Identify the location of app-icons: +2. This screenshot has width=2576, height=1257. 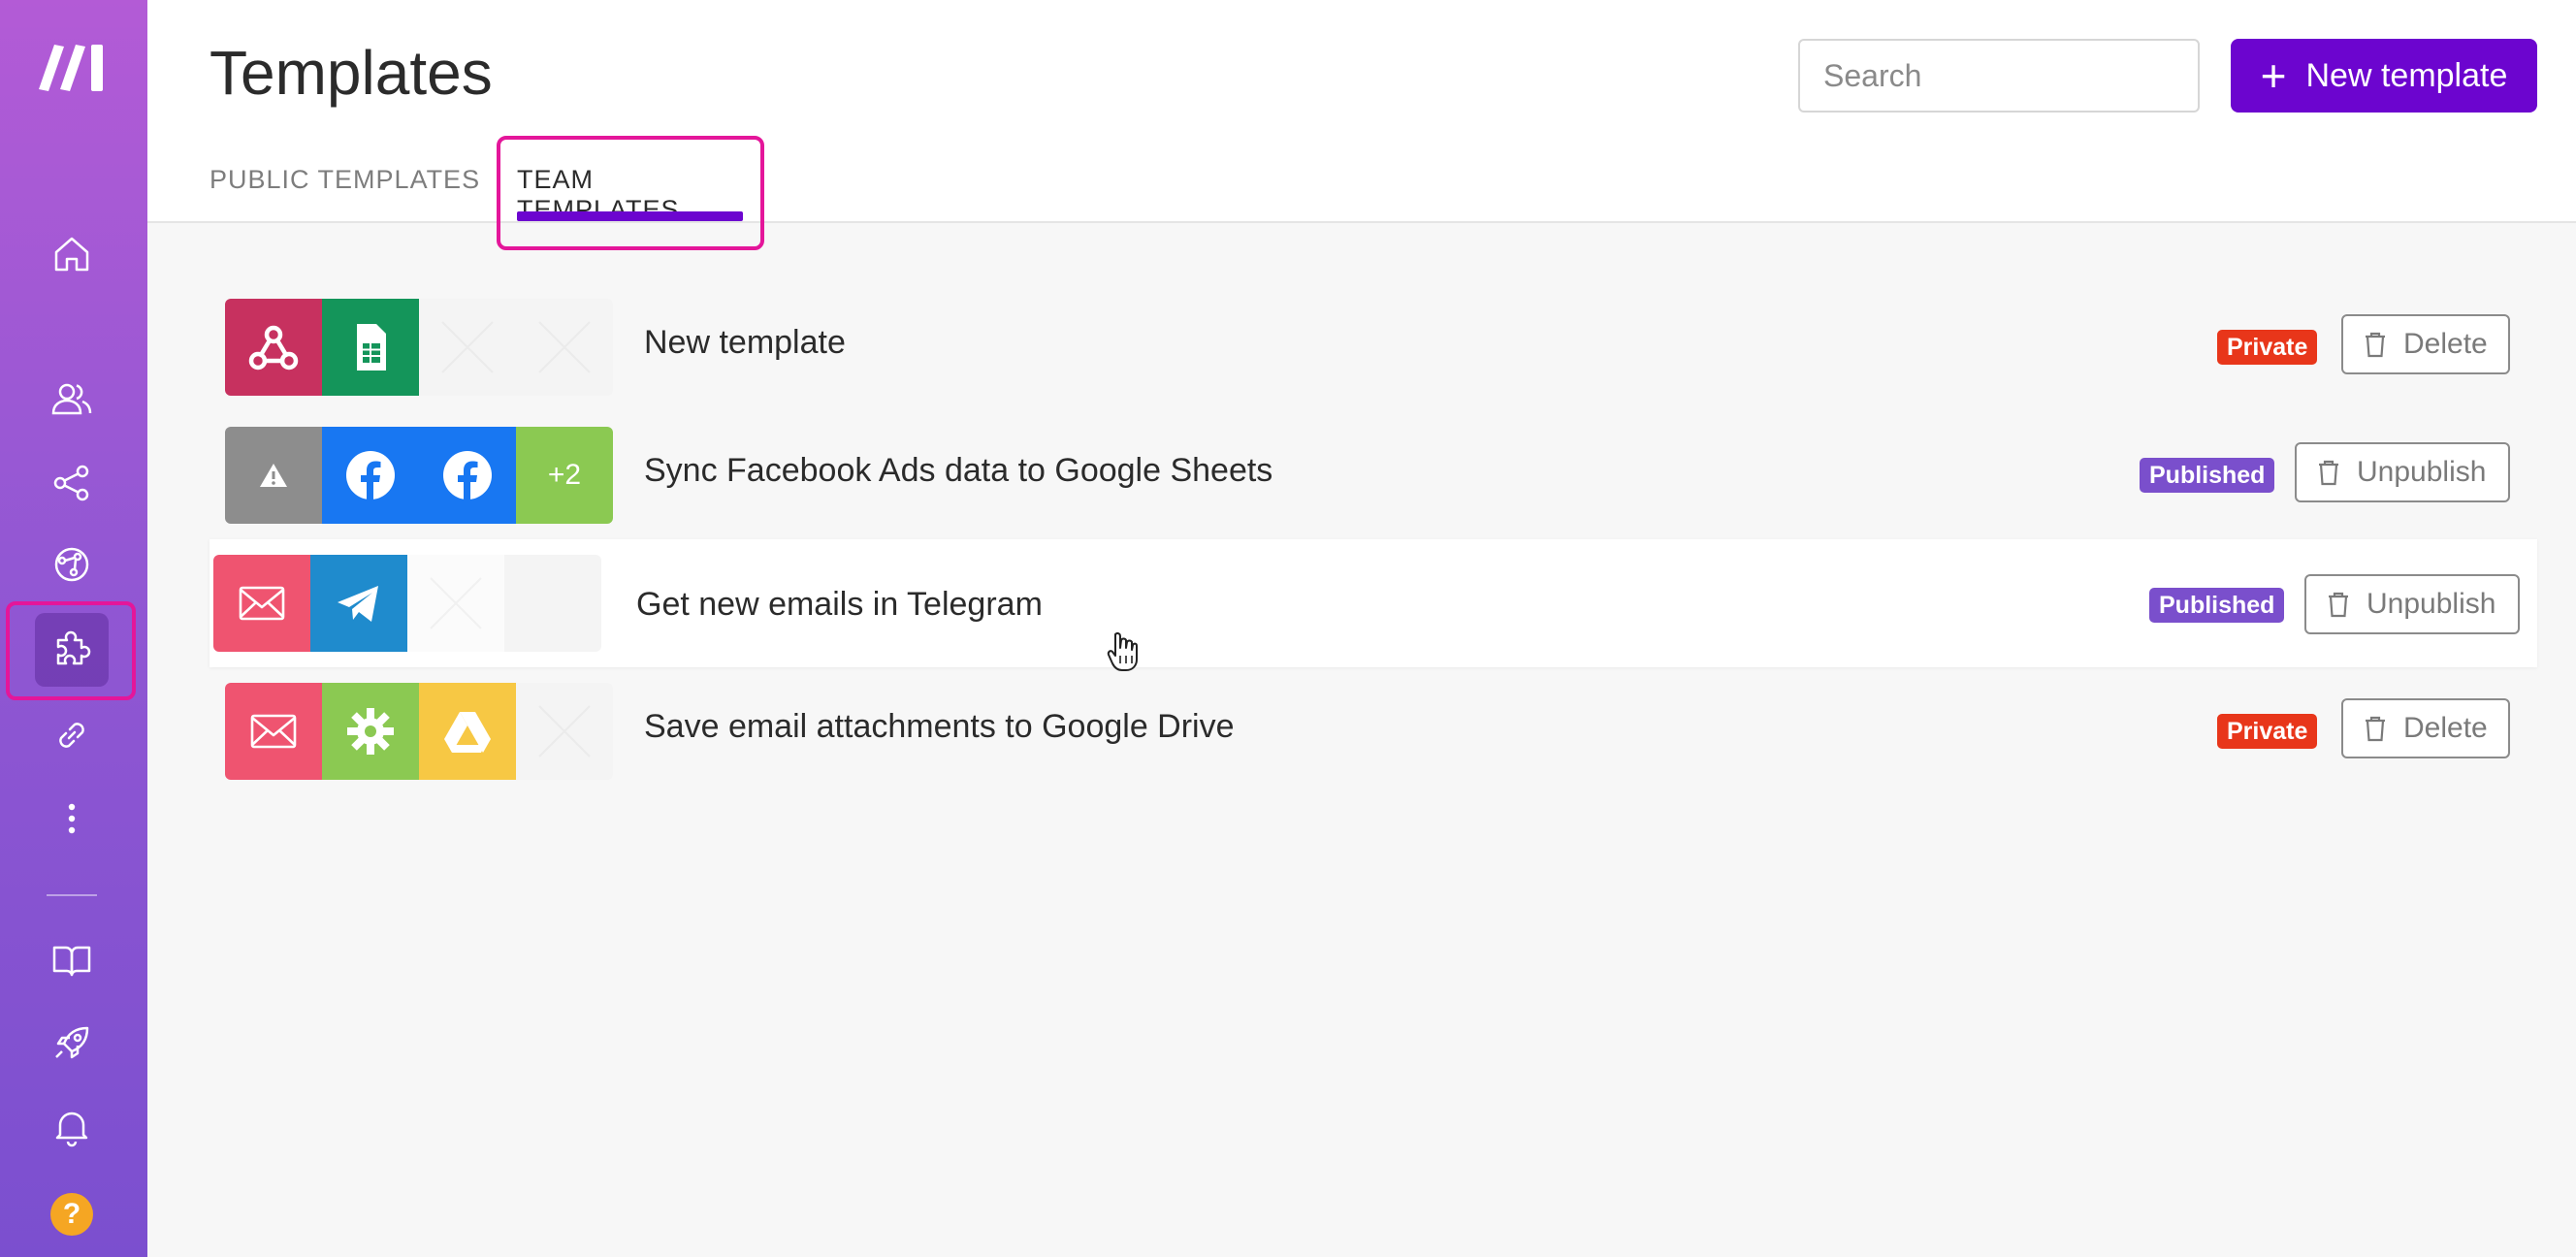
(419, 476).